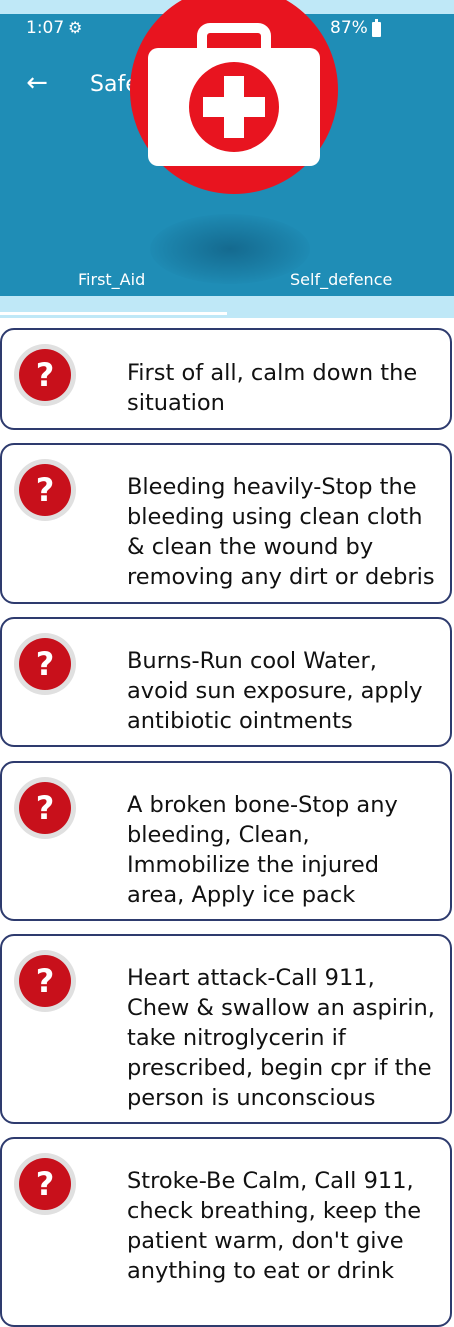 Image resolution: width=454 pixels, height=1327 pixels. What do you see at coordinates (75, 27) in the screenshot?
I see `notification-icon: ⚙` at bounding box center [75, 27].